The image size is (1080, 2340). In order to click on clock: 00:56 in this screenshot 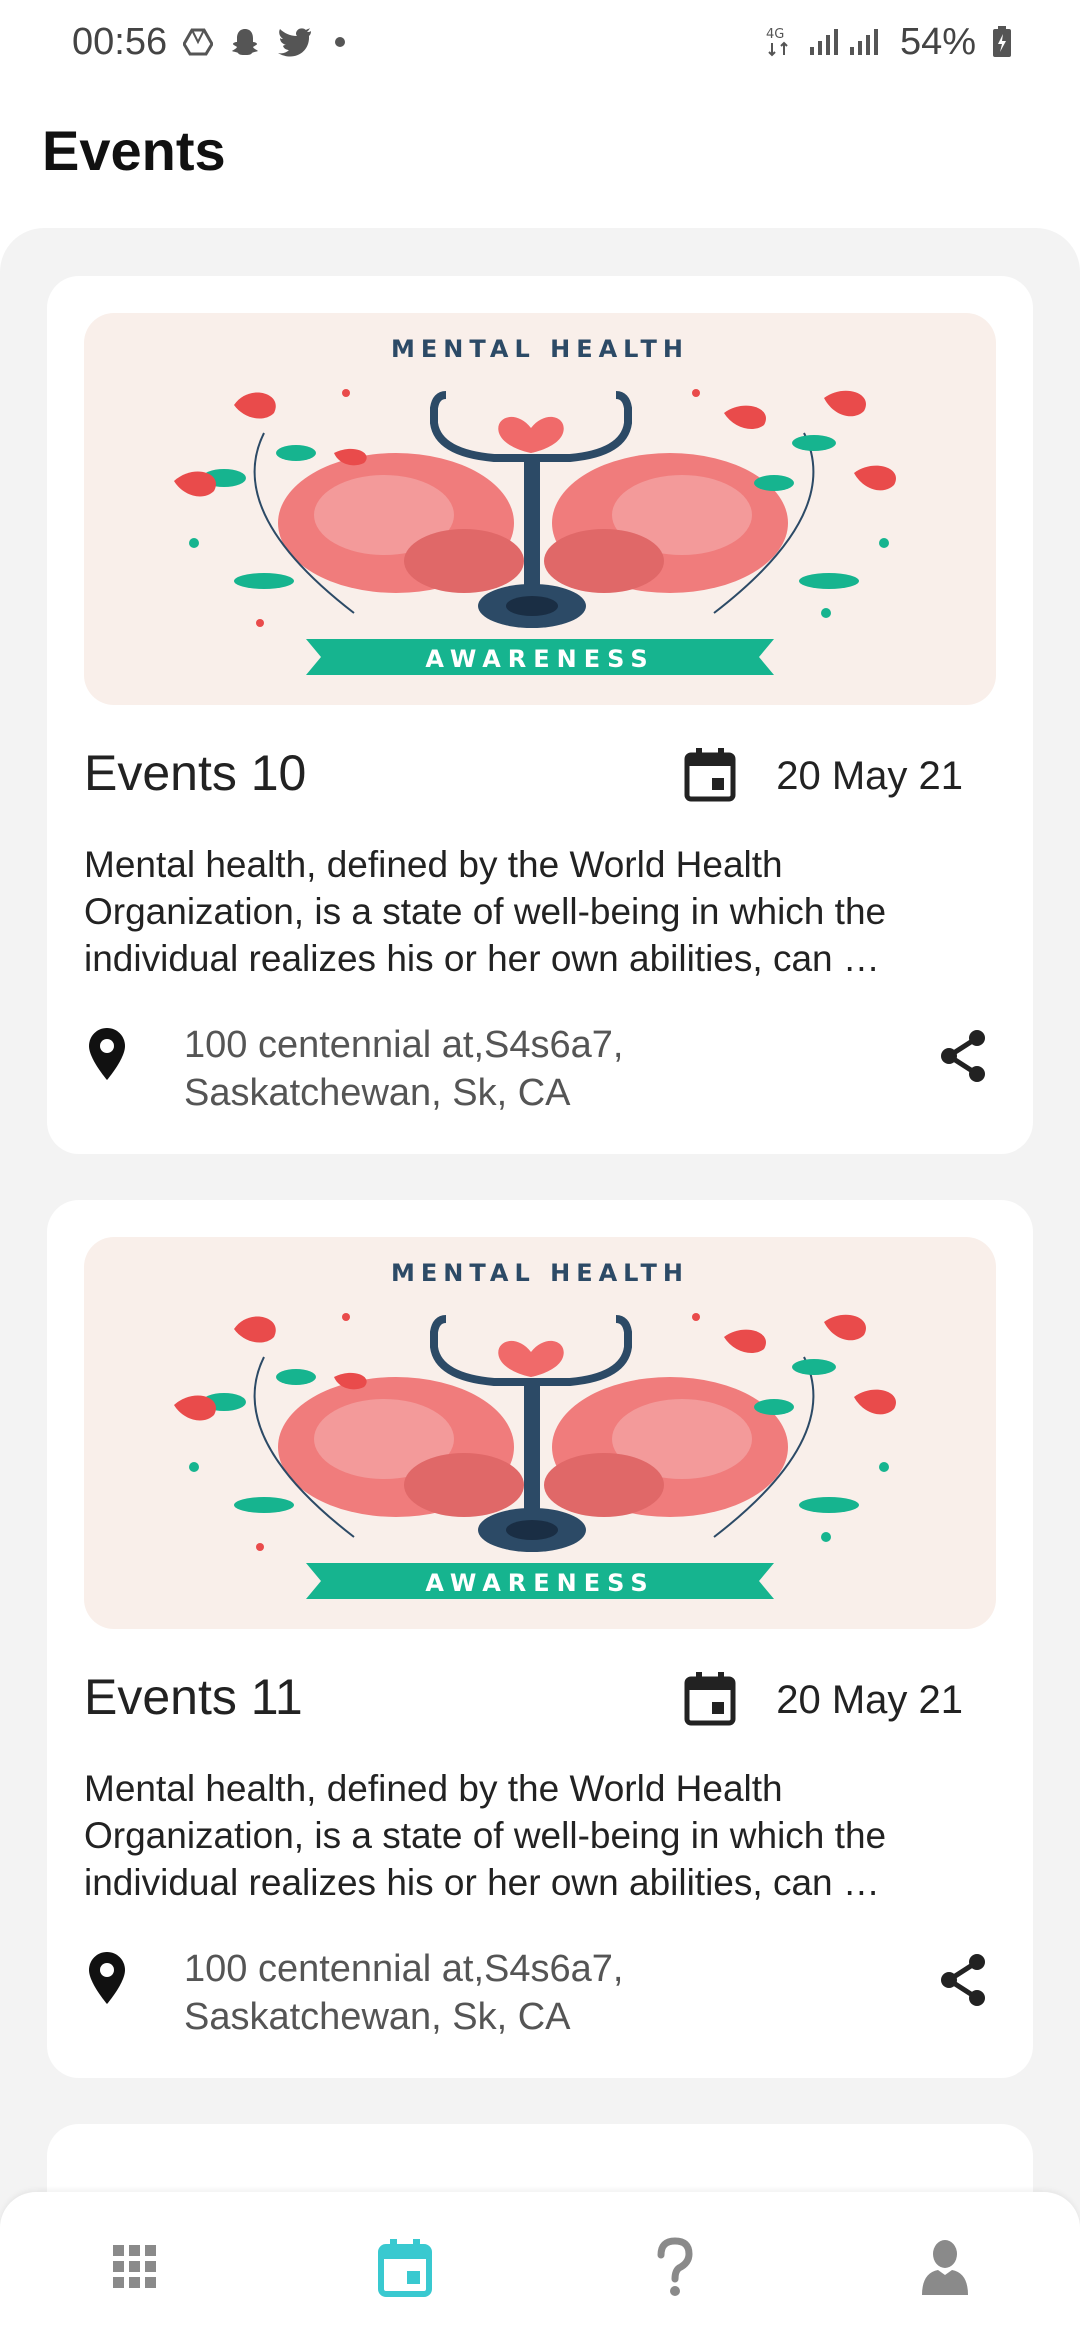, I will do `click(120, 41)`.